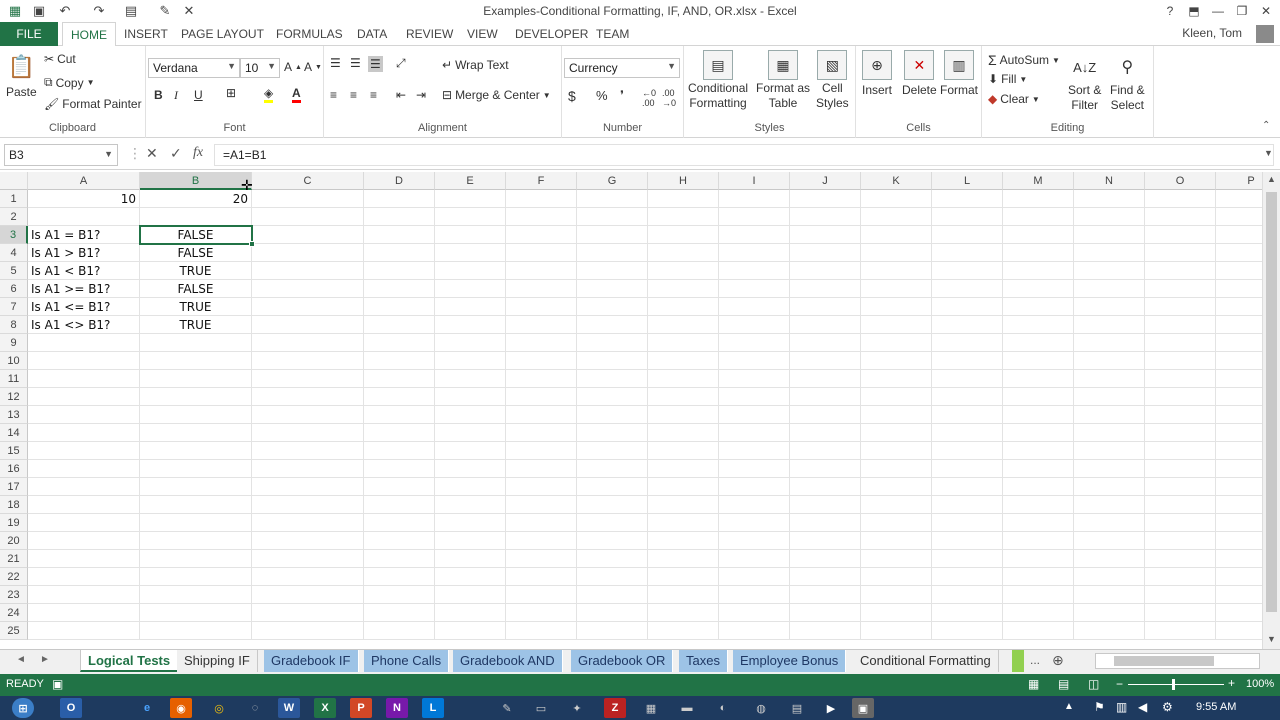  Describe the element at coordinates (551, 34) in the screenshot. I see `tab-developer: DEVELOPER` at that location.